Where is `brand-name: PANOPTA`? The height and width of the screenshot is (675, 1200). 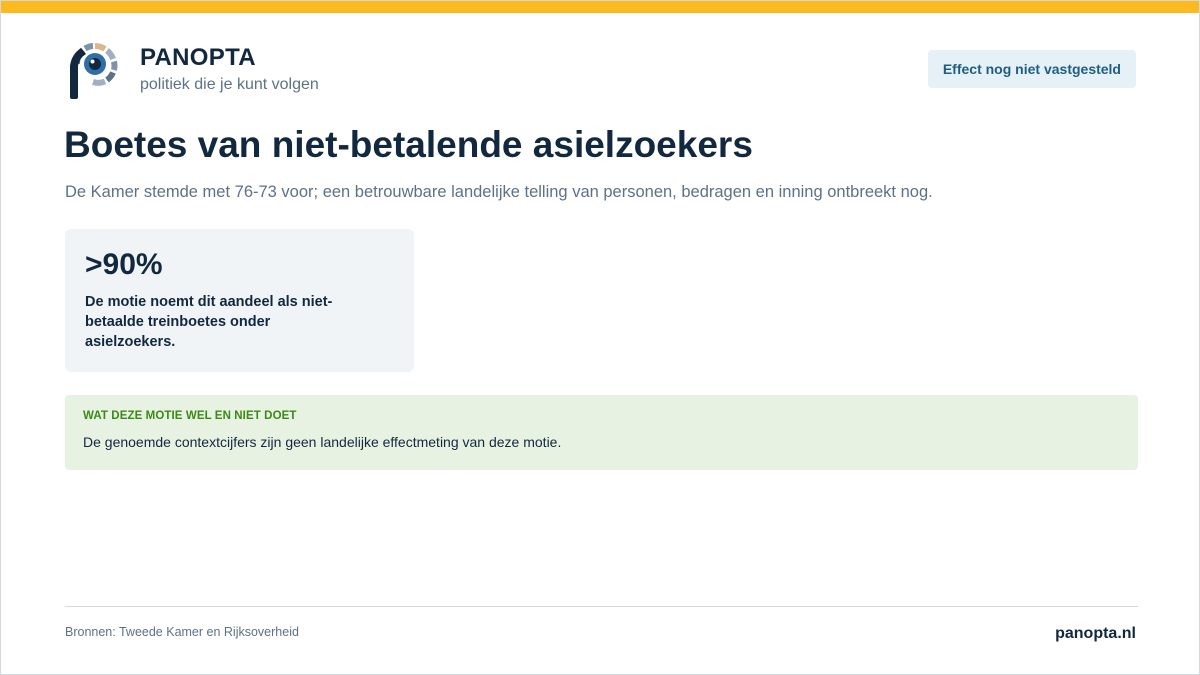
brand-name: PANOPTA is located at coordinates (198, 57).